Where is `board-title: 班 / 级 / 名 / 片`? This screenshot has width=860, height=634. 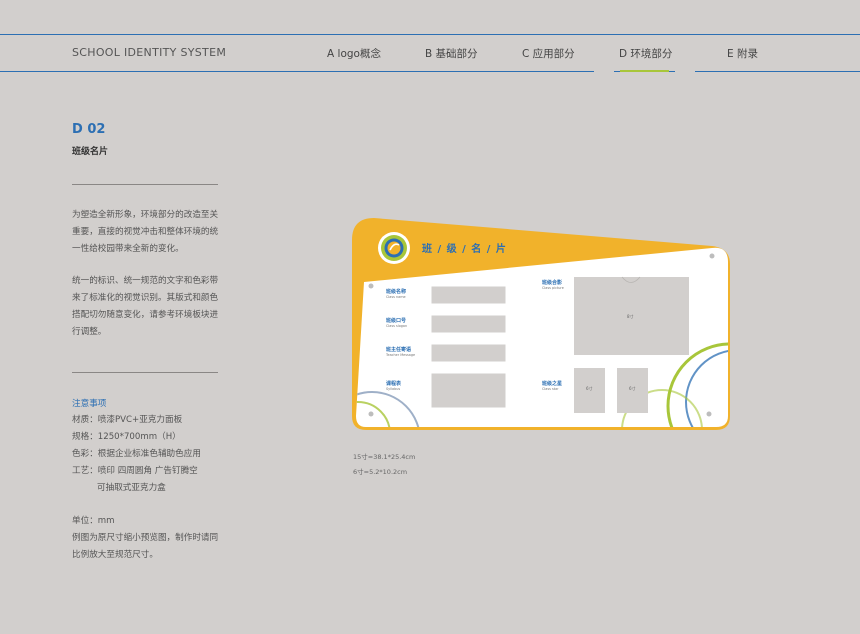
board-title: 班 / 级 / 名 / 片 is located at coordinates (464, 249).